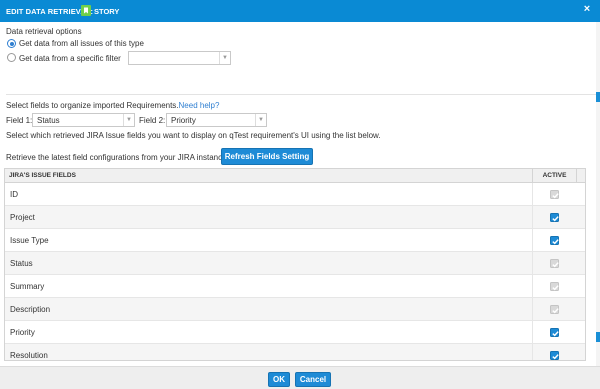 This screenshot has width=600, height=389. I want to click on column-header-active: ACTIVE, so click(554, 176).